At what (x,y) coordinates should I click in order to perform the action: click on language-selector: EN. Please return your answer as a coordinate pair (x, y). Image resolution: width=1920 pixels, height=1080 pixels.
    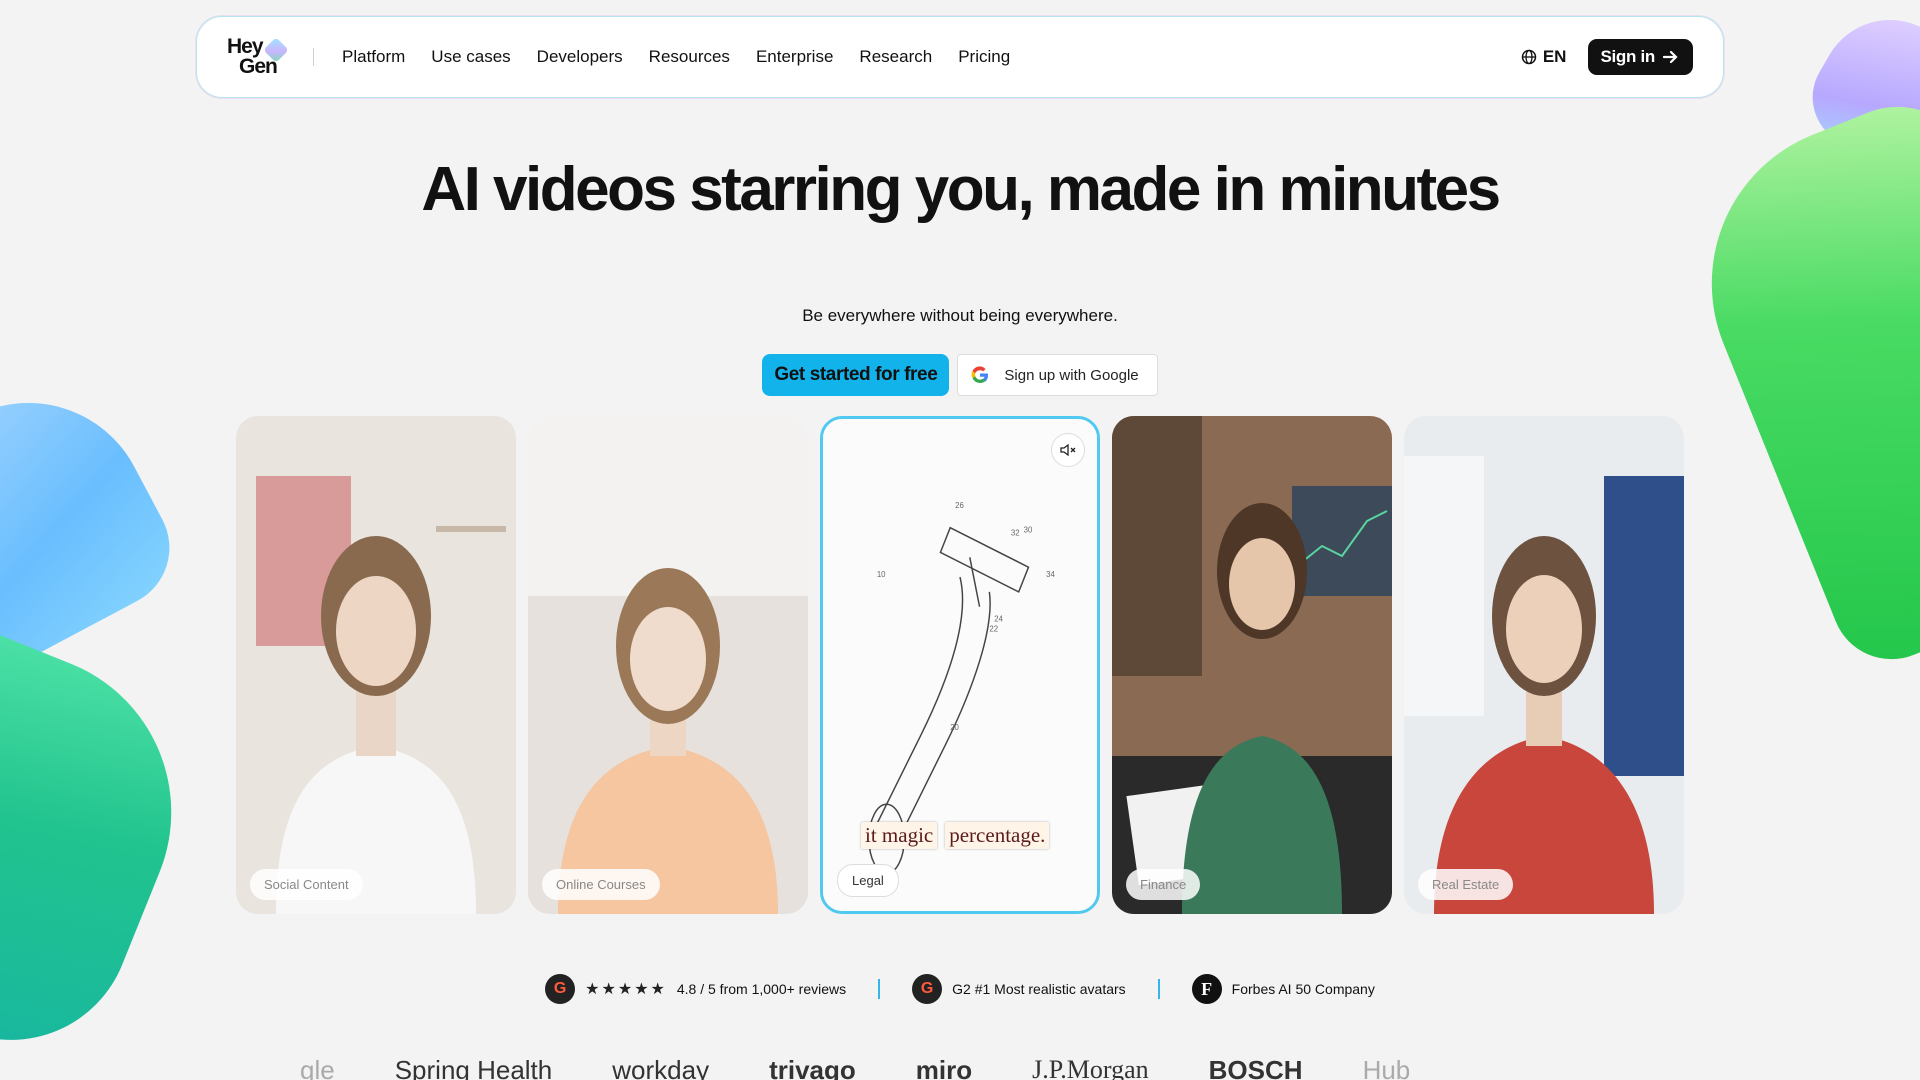
    Looking at the image, I should click on (1544, 57).